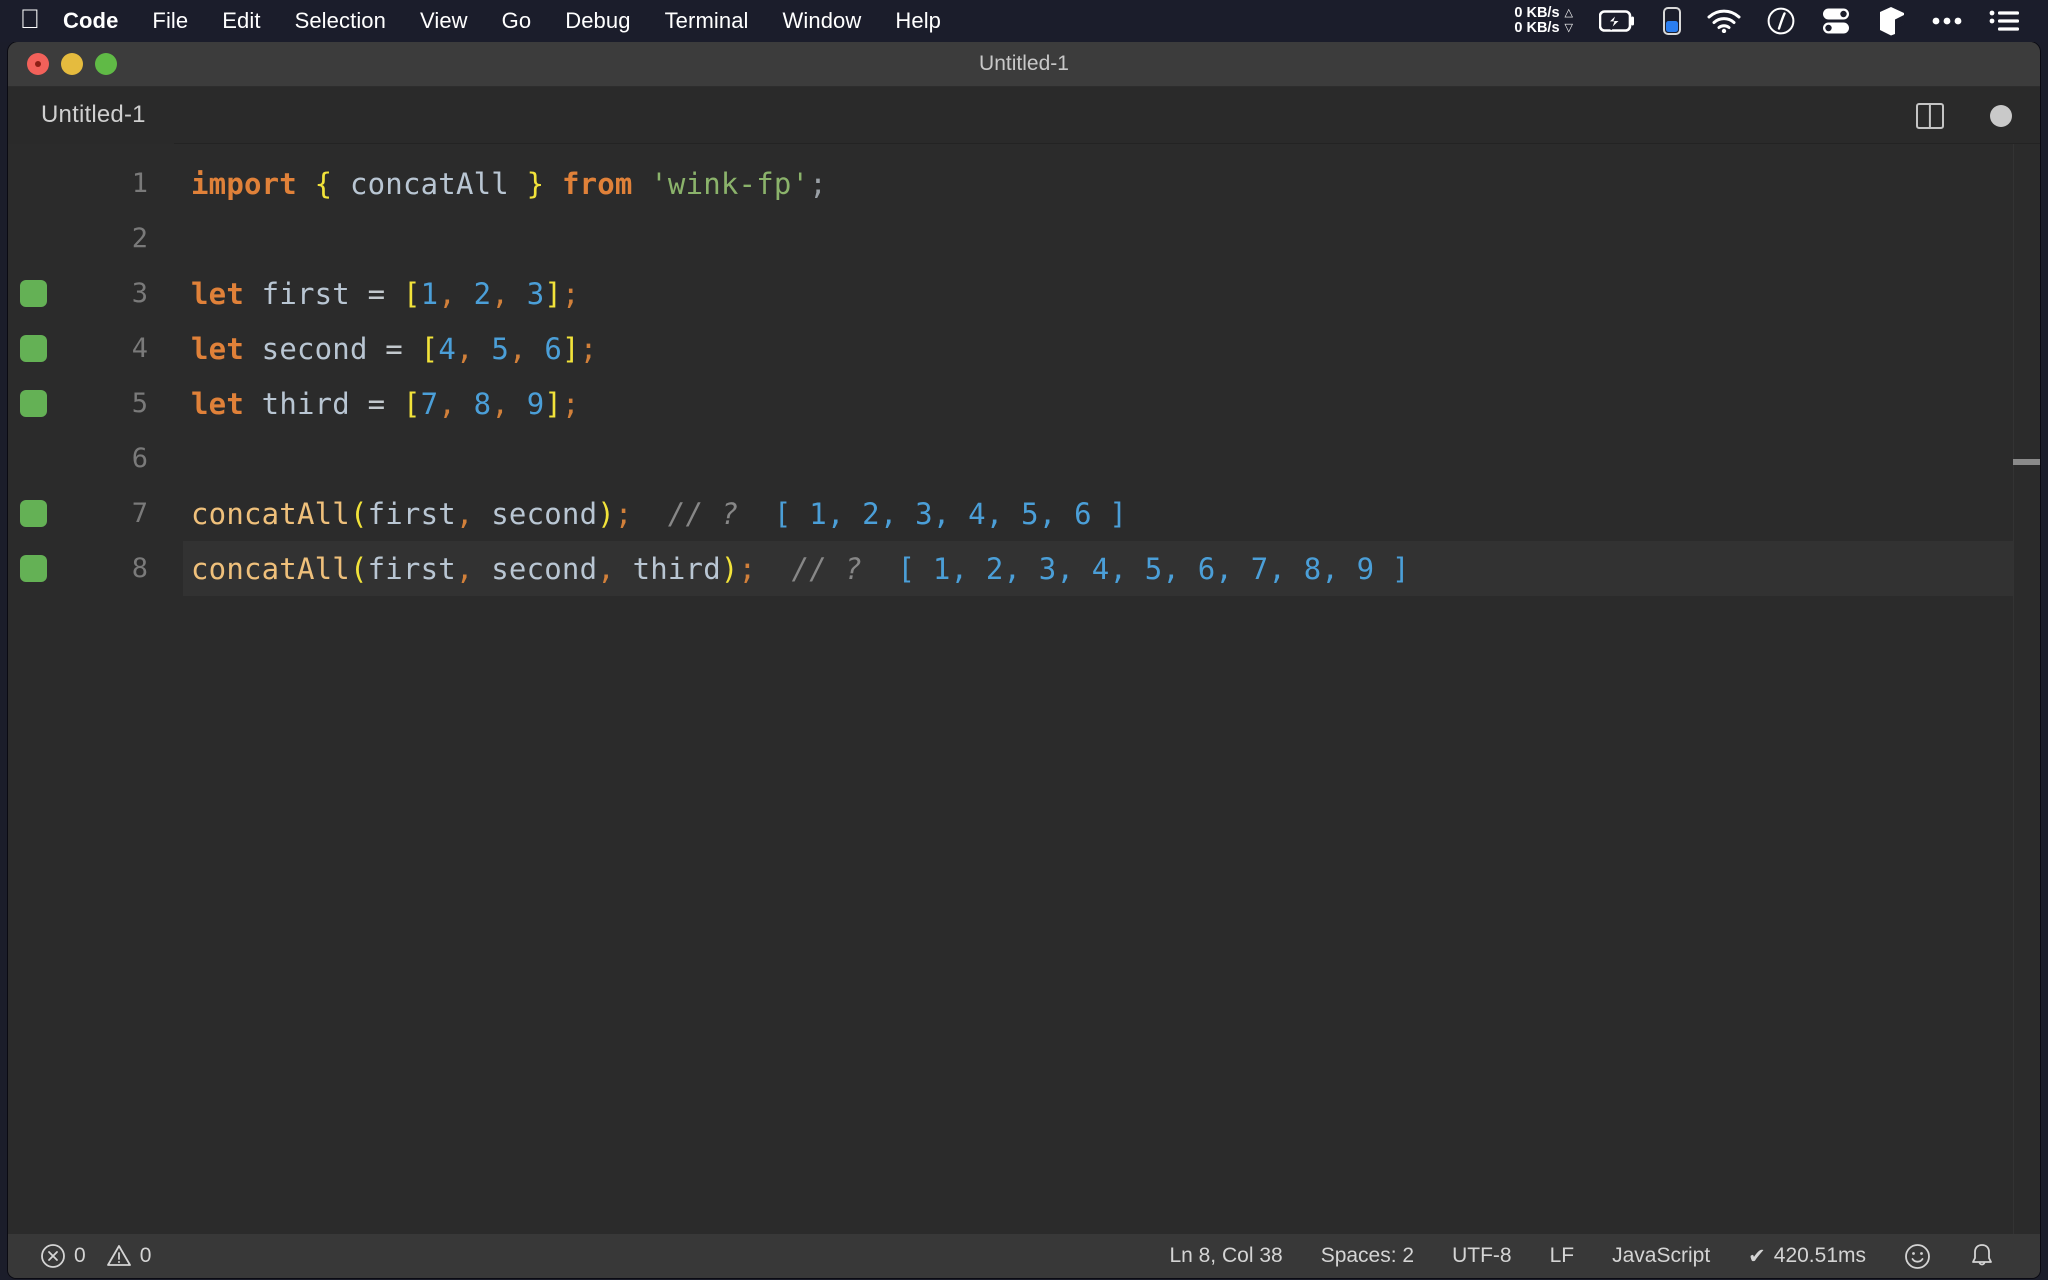 The height and width of the screenshot is (1280, 2048). Describe the element at coordinates (1024, 348) in the screenshot. I see `code-line: 4 let second = [4, 5, 6];` at that location.